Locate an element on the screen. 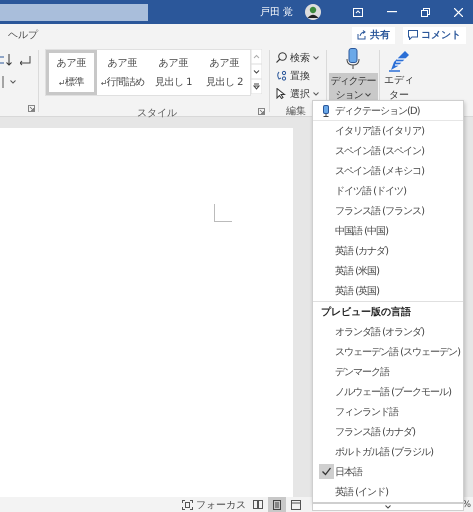 This screenshot has height=512, width=473. menu-item: スペイン語 (メキシコ) is located at coordinates (388, 171).